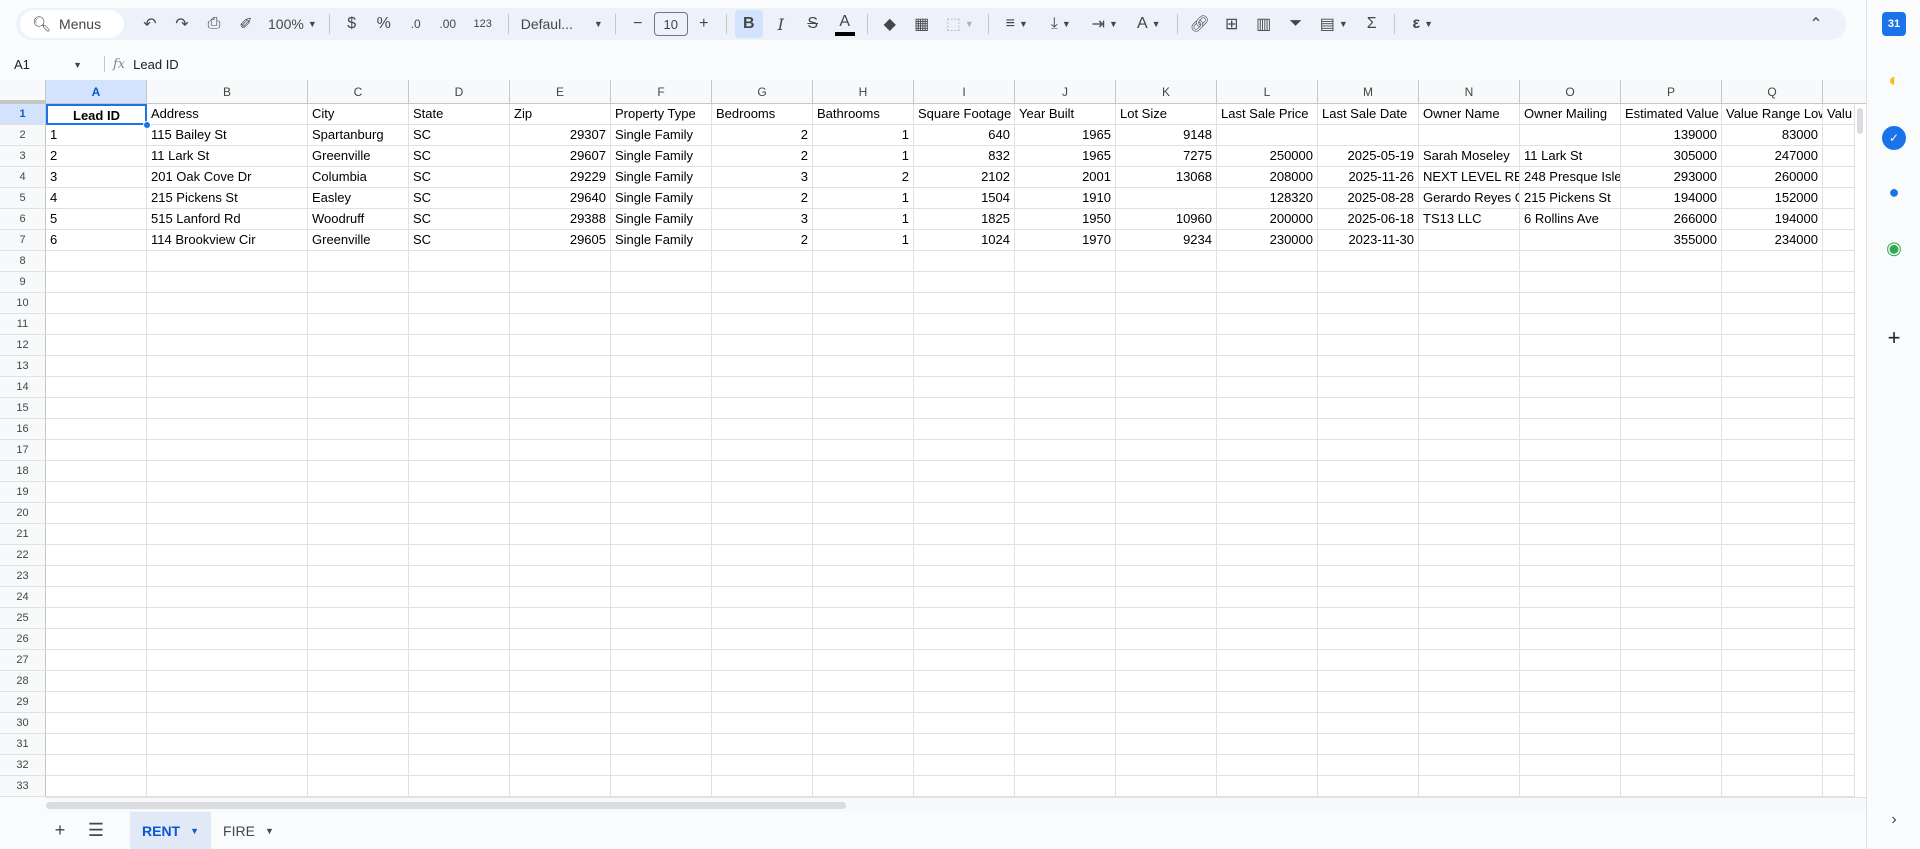 This screenshot has width=1920, height=849. What do you see at coordinates (459, 177) in the screenshot?
I see `data-cell: SC` at bounding box center [459, 177].